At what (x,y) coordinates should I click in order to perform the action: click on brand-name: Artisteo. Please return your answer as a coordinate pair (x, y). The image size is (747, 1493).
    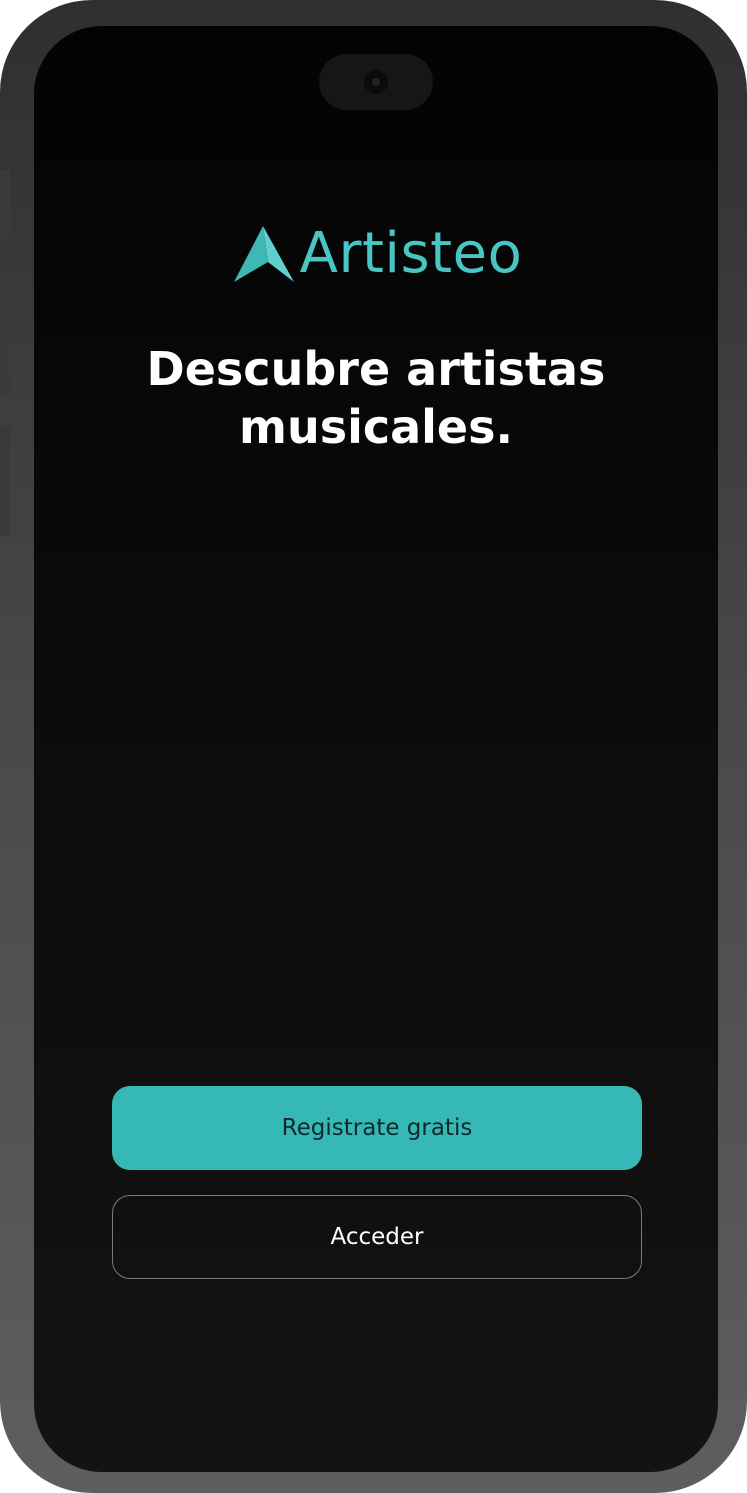
    Looking at the image, I should click on (411, 253).